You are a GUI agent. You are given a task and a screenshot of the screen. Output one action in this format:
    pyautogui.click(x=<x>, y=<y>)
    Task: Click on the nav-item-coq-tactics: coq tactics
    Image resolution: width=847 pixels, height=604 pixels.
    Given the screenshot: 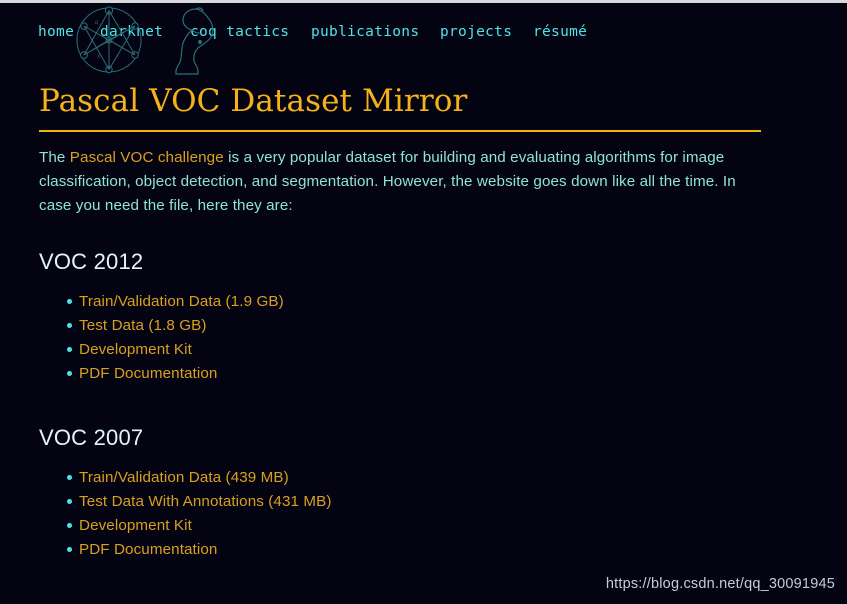 What is the action you would take?
    pyautogui.click(x=239, y=32)
    